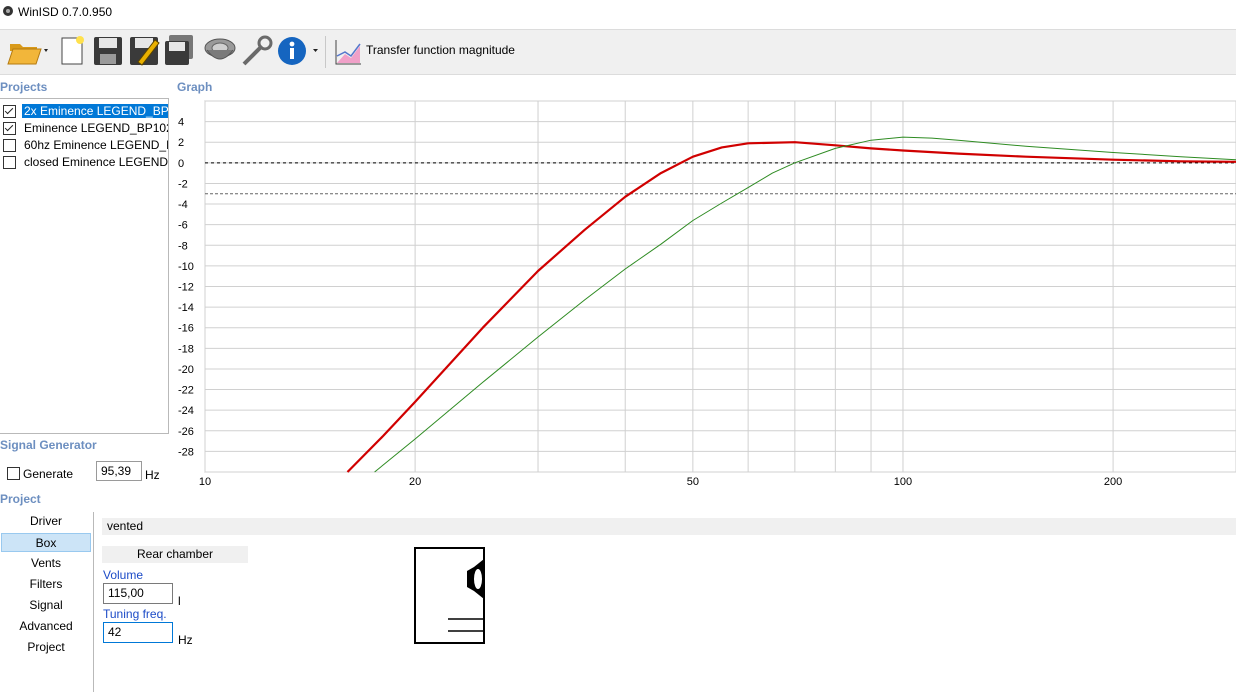 The height and width of the screenshot is (692, 1236). I want to click on generate-label: Generate, so click(48, 474).